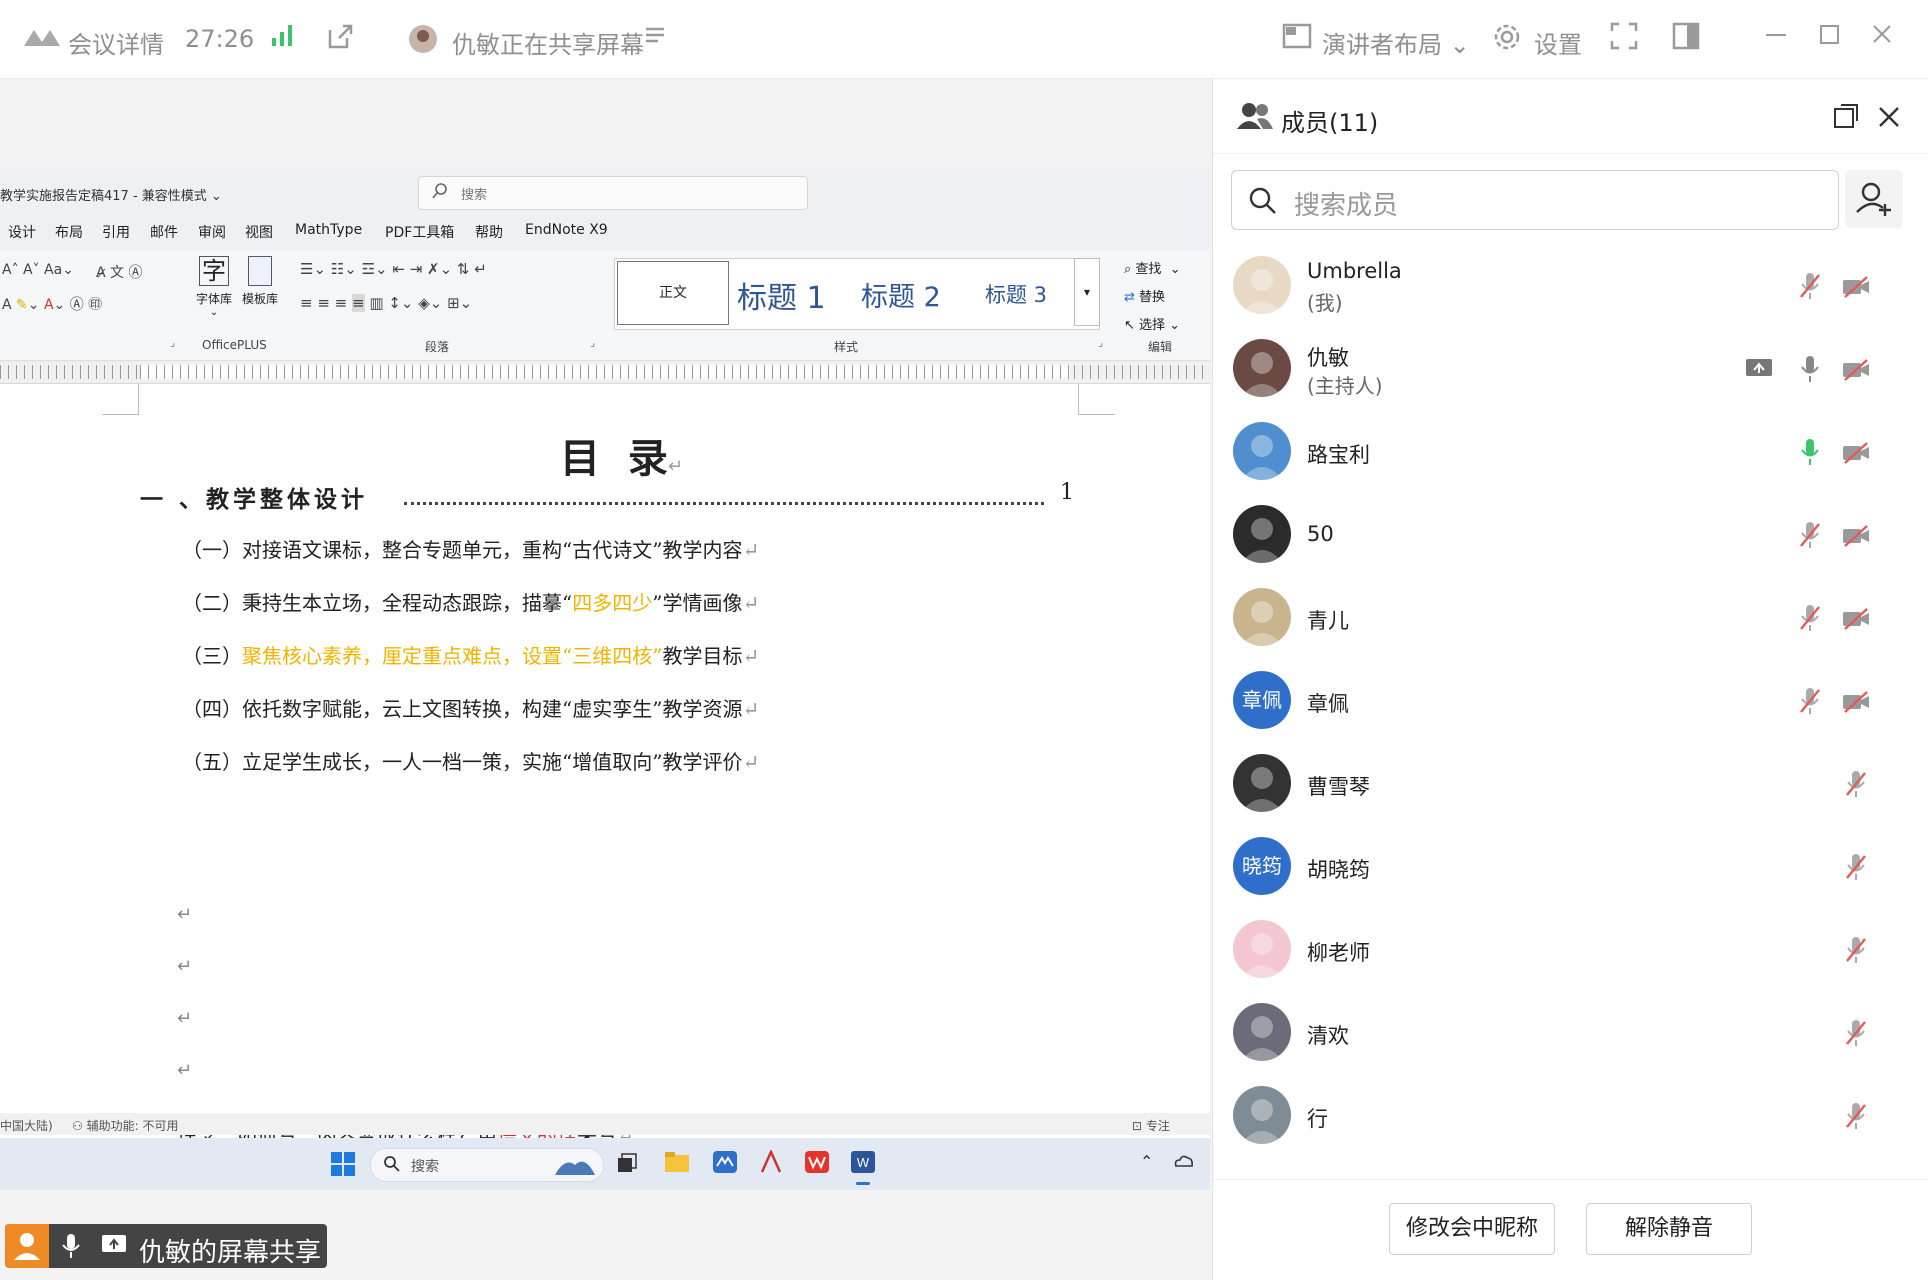  Describe the element at coordinates (26, 1125) in the screenshot. I see `status-language: 中国大陆)` at that location.